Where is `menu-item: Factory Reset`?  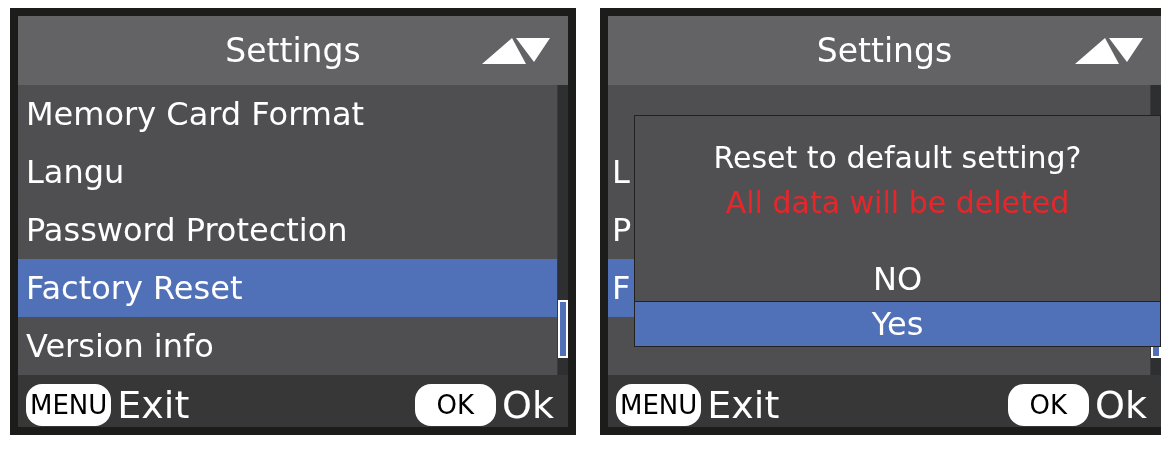 menu-item: Factory Reset is located at coordinates (287, 288).